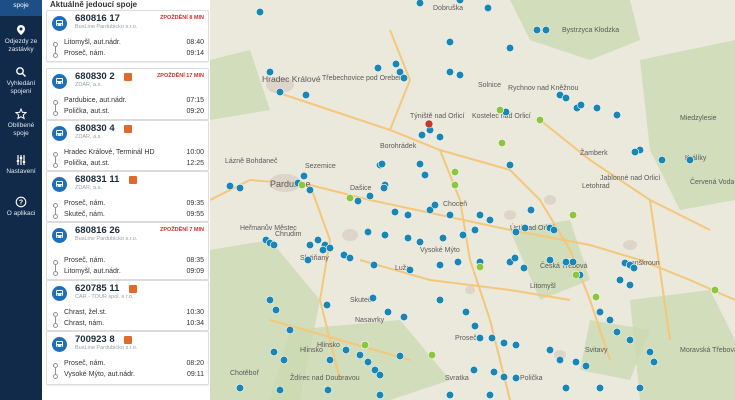 Image resolution: width=735 pixels, height=400 pixels. Describe the element at coordinates (21, 165) in the screenshot. I see `nav-item-settings: Nastavení` at that location.